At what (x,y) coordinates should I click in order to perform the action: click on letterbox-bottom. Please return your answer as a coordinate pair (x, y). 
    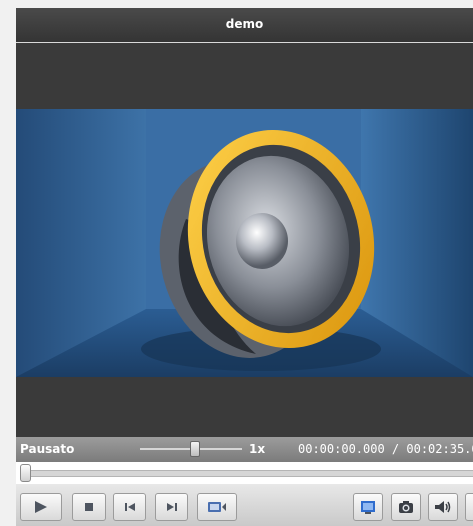
    Looking at the image, I should click on (244, 407).